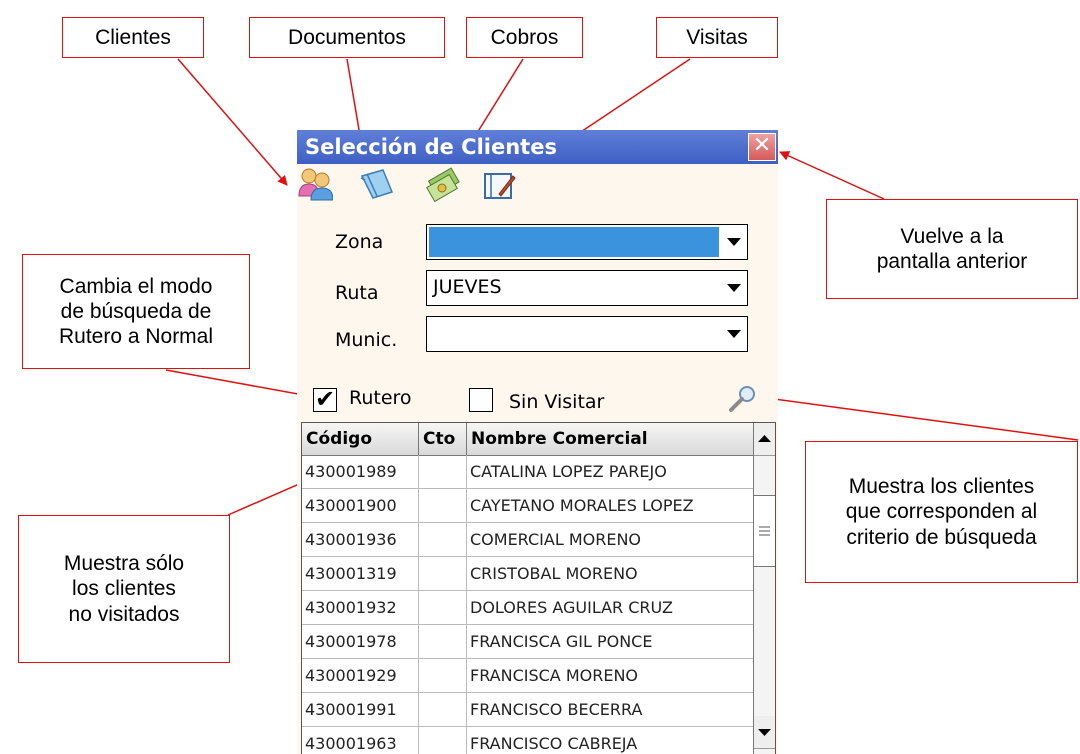 The height and width of the screenshot is (754, 1080). I want to click on zona-selection-highlight, so click(574, 242).